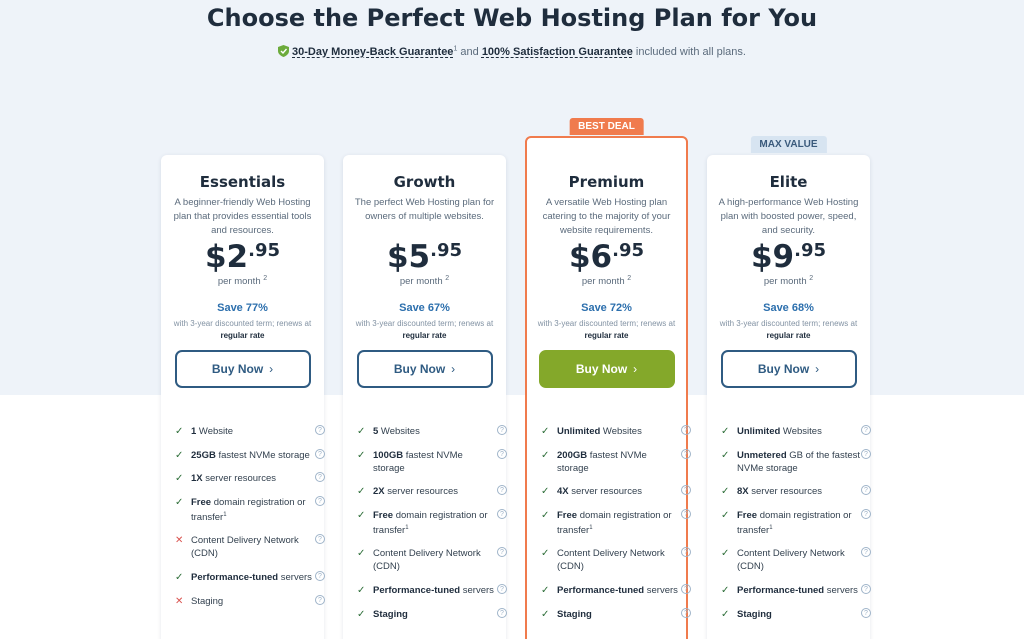 This screenshot has width=1024, height=639. What do you see at coordinates (689, 52) in the screenshot?
I see `guarantee-suffix: included with all plans.` at bounding box center [689, 52].